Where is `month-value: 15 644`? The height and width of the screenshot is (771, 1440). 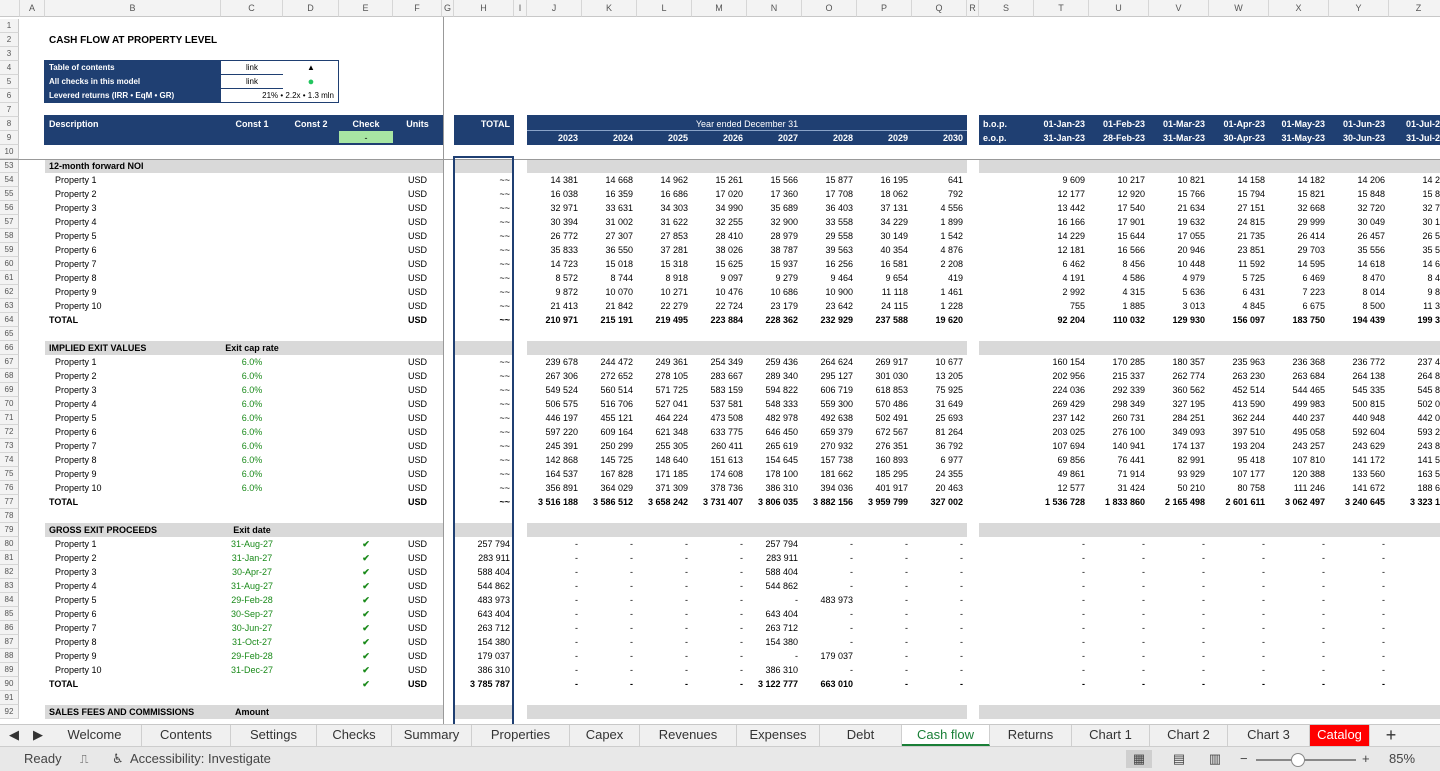
month-value: 15 644 is located at coordinates (1119, 236).